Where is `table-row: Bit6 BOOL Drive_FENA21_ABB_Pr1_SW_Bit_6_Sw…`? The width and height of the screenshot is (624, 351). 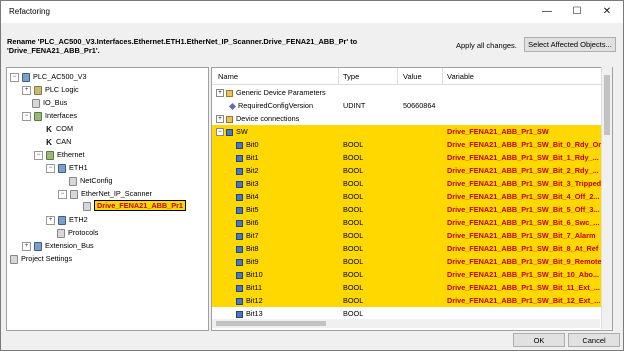
table-row: Bit6 BOOL Drive_FENA21_ABB_Pr1_SW_Bit_6_Sw… is located at coordinates (412, 222).